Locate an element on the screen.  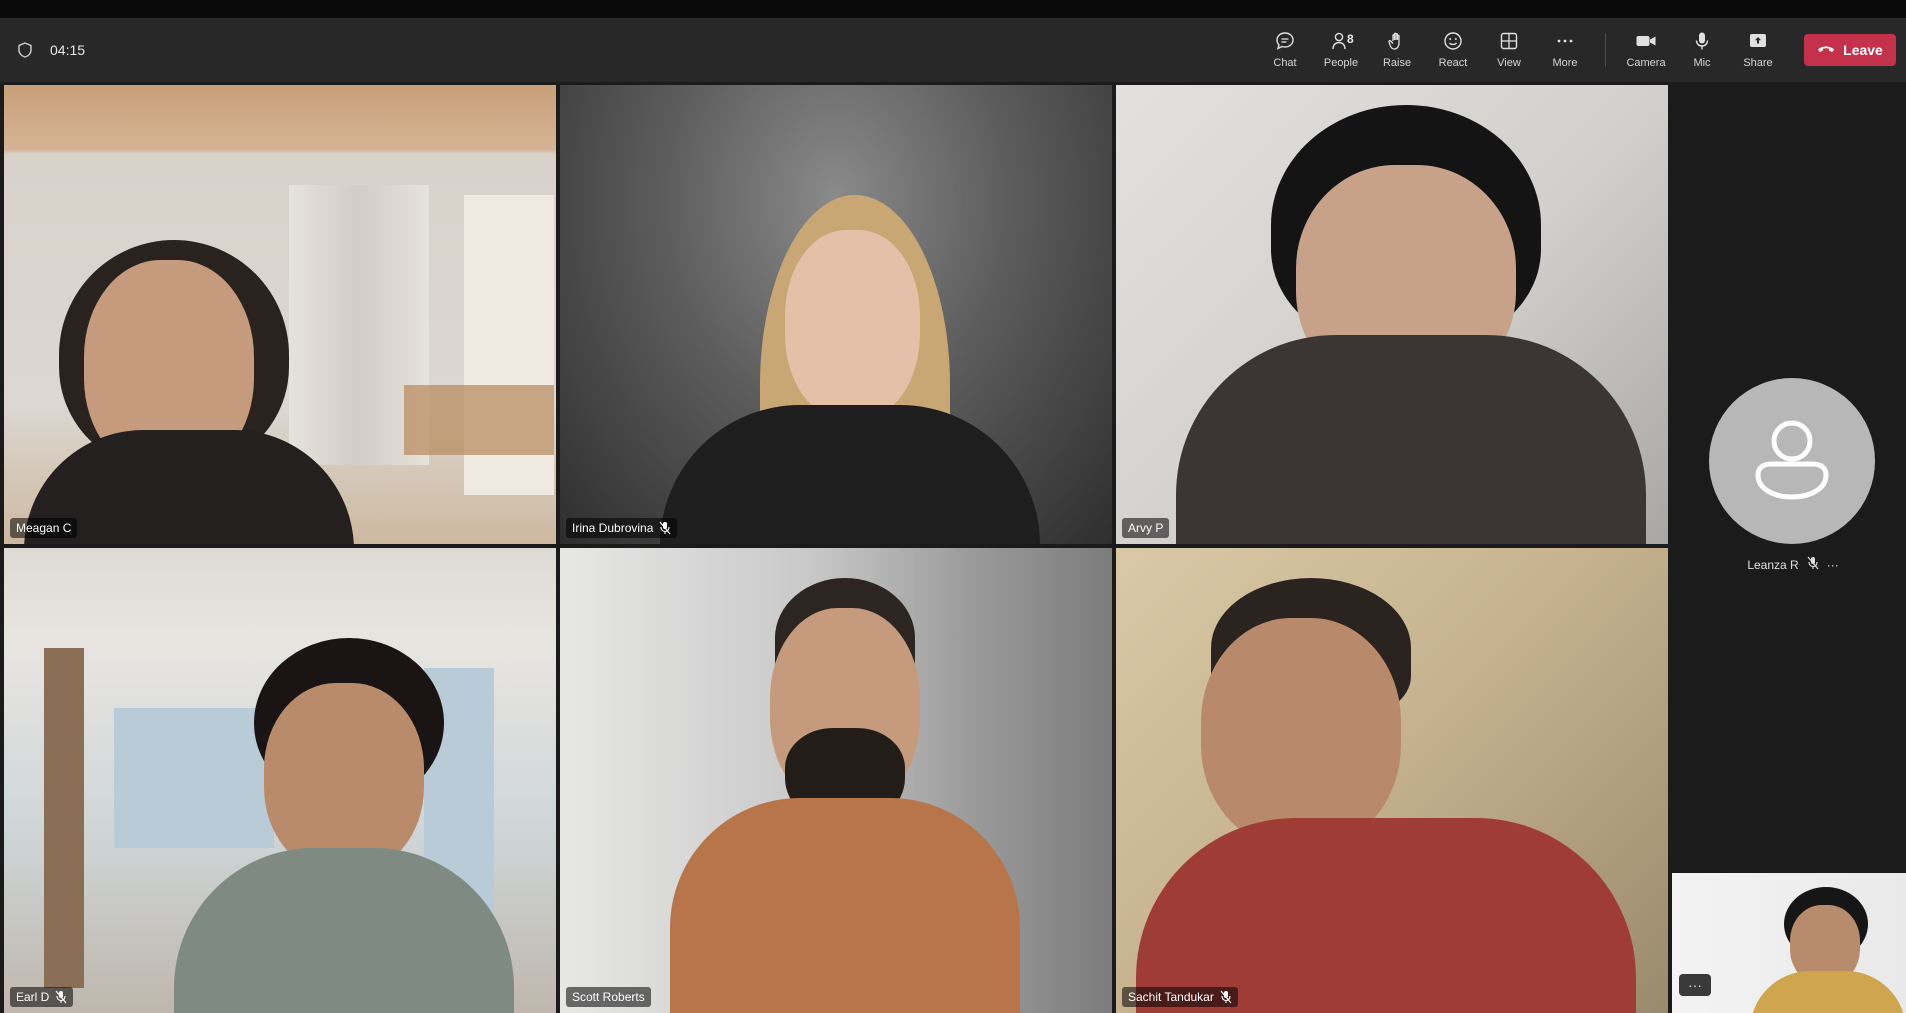
participant-name: Arvy P is located at coordinates (1146, 528).